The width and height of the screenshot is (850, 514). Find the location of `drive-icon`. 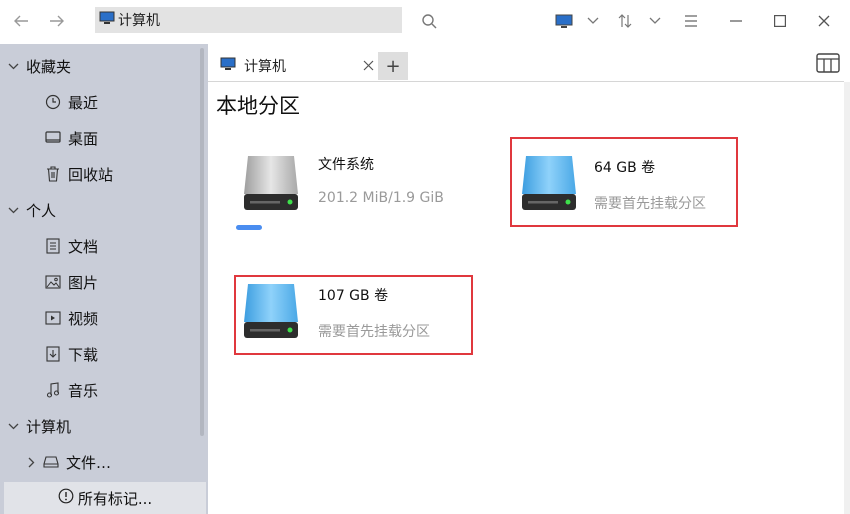

drive-icon is located at coordinates (51, 462).